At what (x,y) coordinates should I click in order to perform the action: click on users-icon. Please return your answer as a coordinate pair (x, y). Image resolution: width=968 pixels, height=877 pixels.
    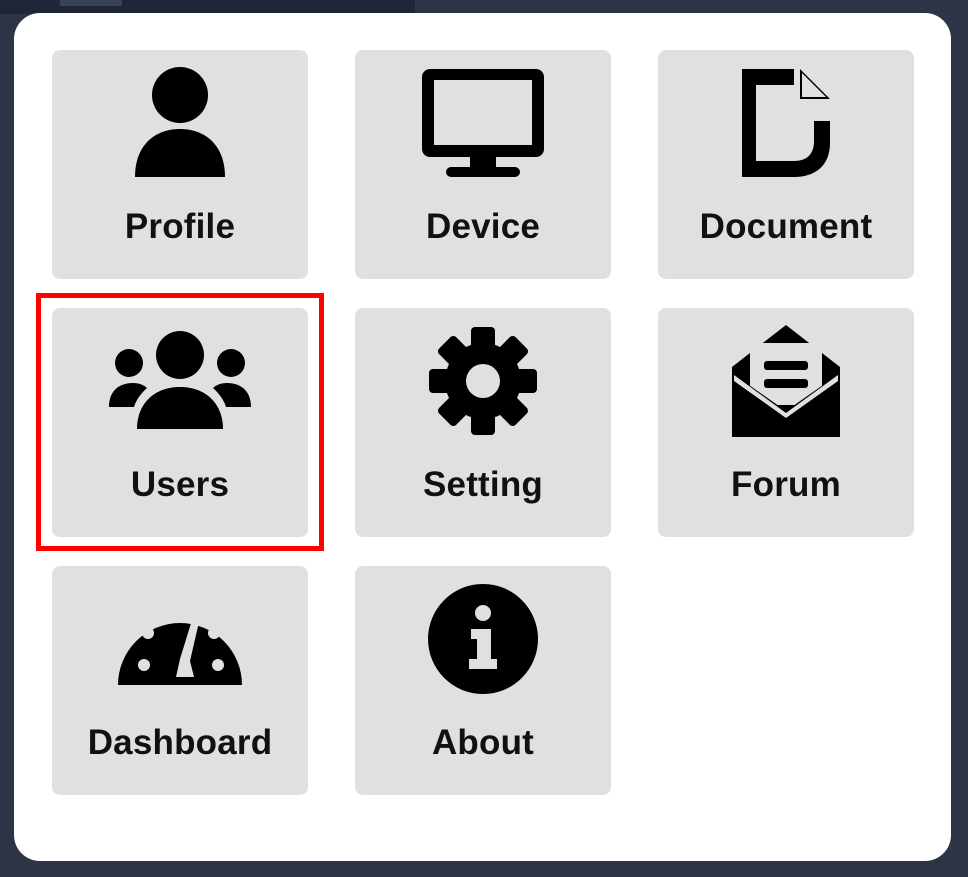
    Looking at the image, I should click on (180, 381).